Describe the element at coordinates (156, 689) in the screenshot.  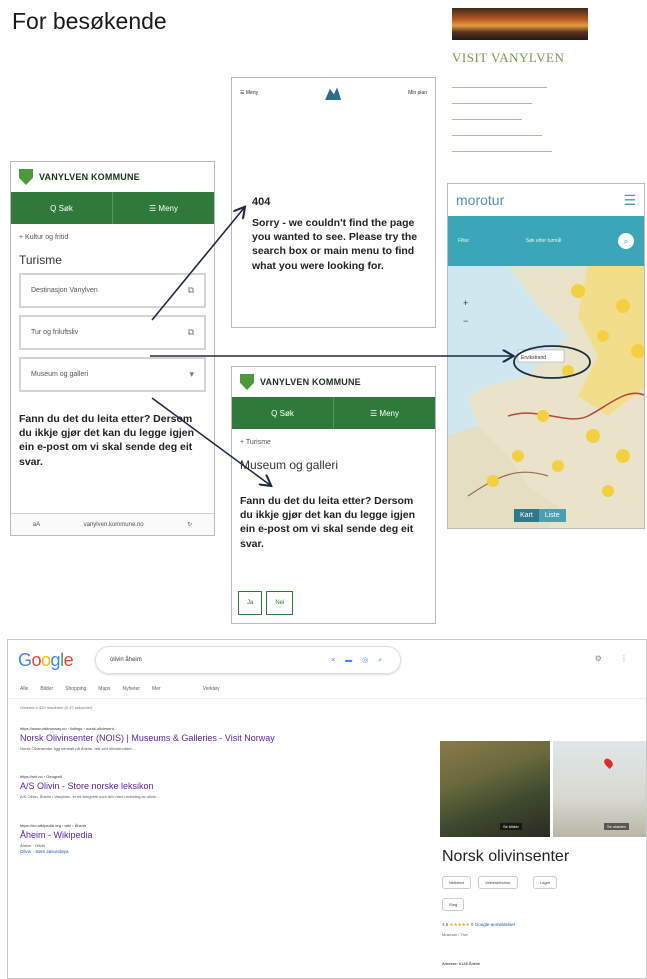
I see `tab-more: Mer` at that location.